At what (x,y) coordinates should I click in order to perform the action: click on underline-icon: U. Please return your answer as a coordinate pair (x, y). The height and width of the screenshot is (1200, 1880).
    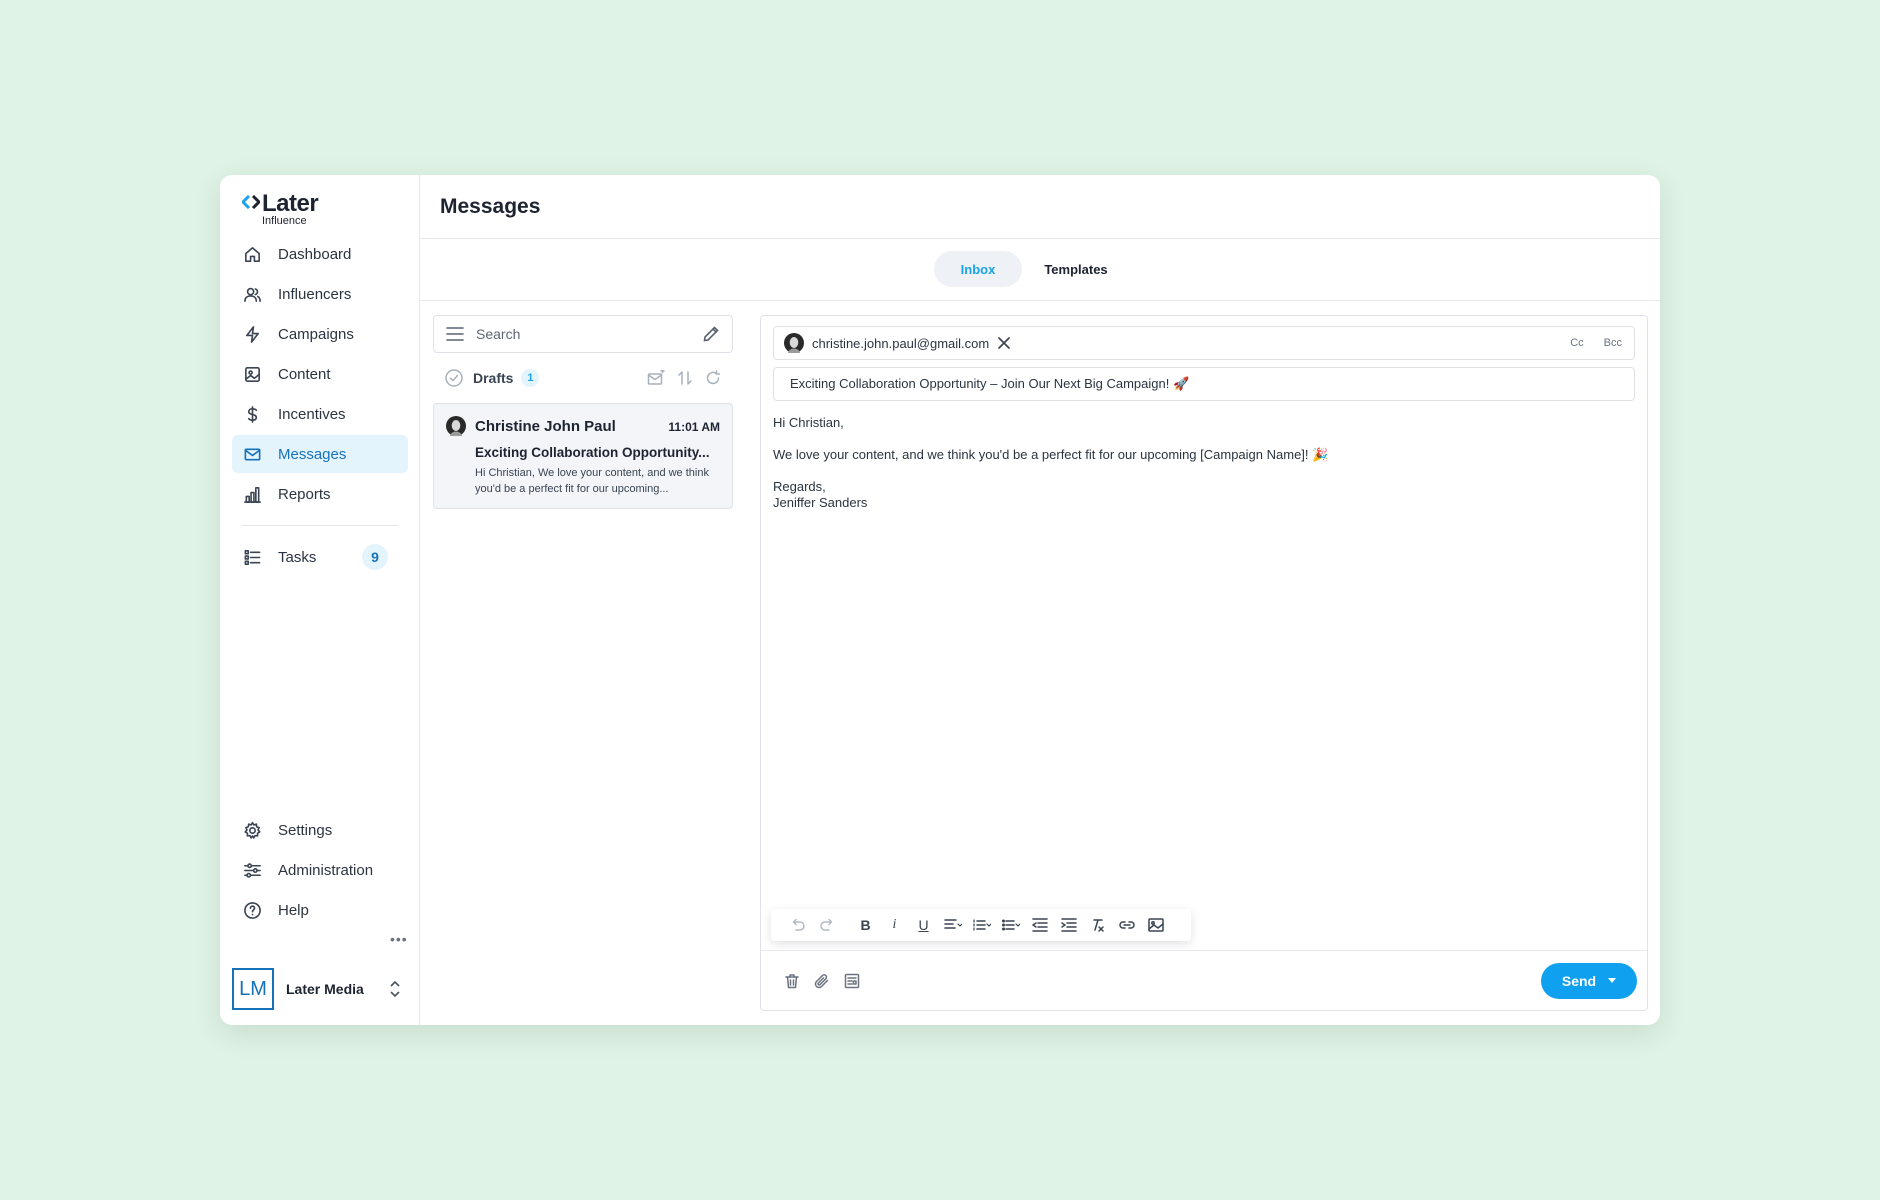
    Looking at the image, I should click on (923, 925).